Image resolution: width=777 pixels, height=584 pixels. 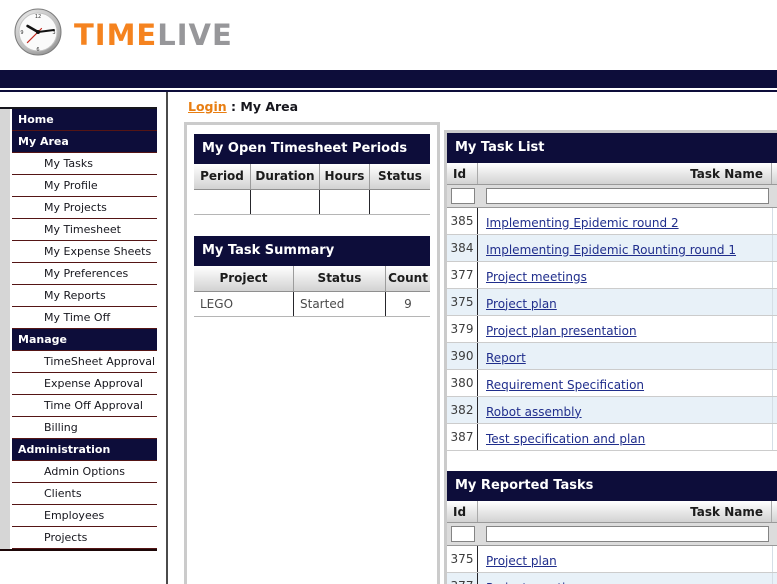 I want to click on sidebar-item-my-preferences: My Preferences, so click(x=84, y=274).